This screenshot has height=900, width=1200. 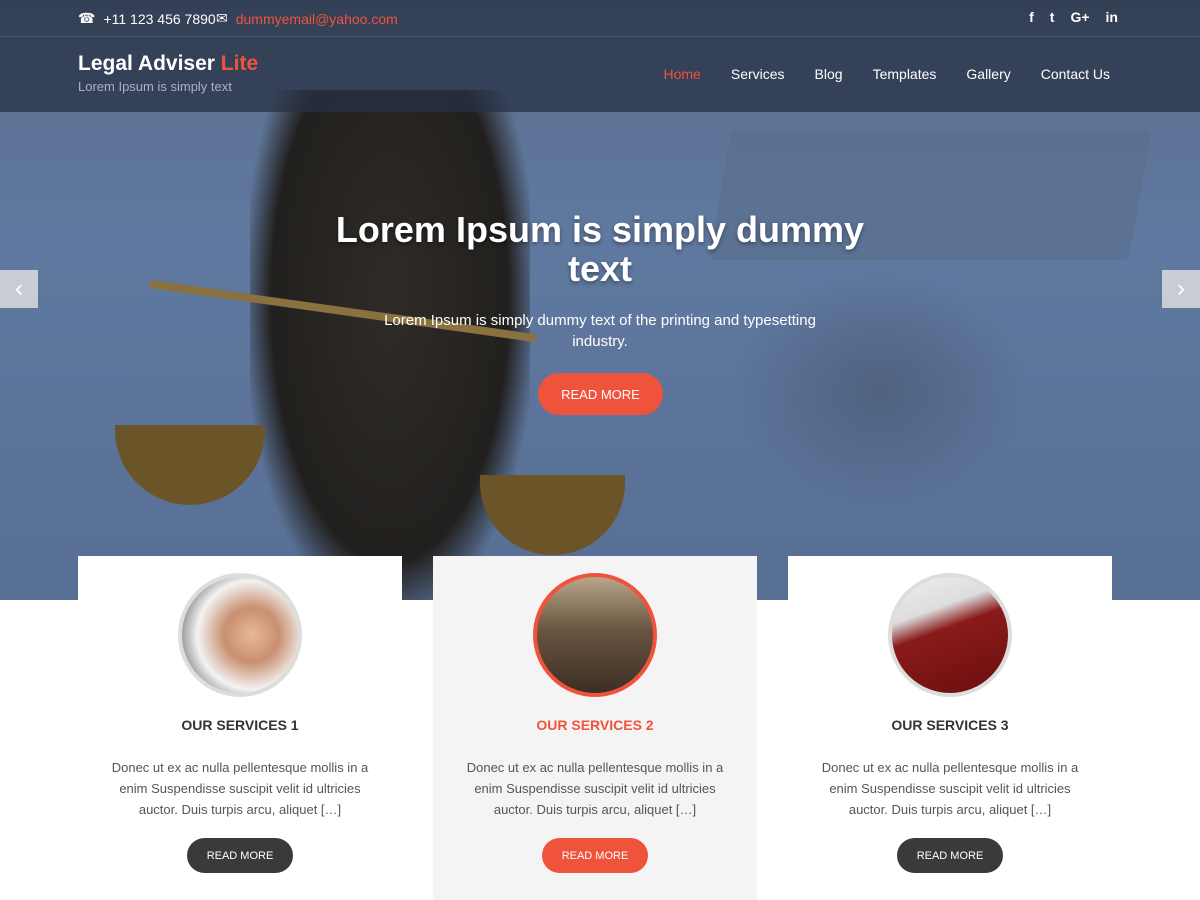 What do you see at coordinates (1112, 17) in the screenshot?
I see `linkedin-icon: in` at bounding box center [1112, 17].